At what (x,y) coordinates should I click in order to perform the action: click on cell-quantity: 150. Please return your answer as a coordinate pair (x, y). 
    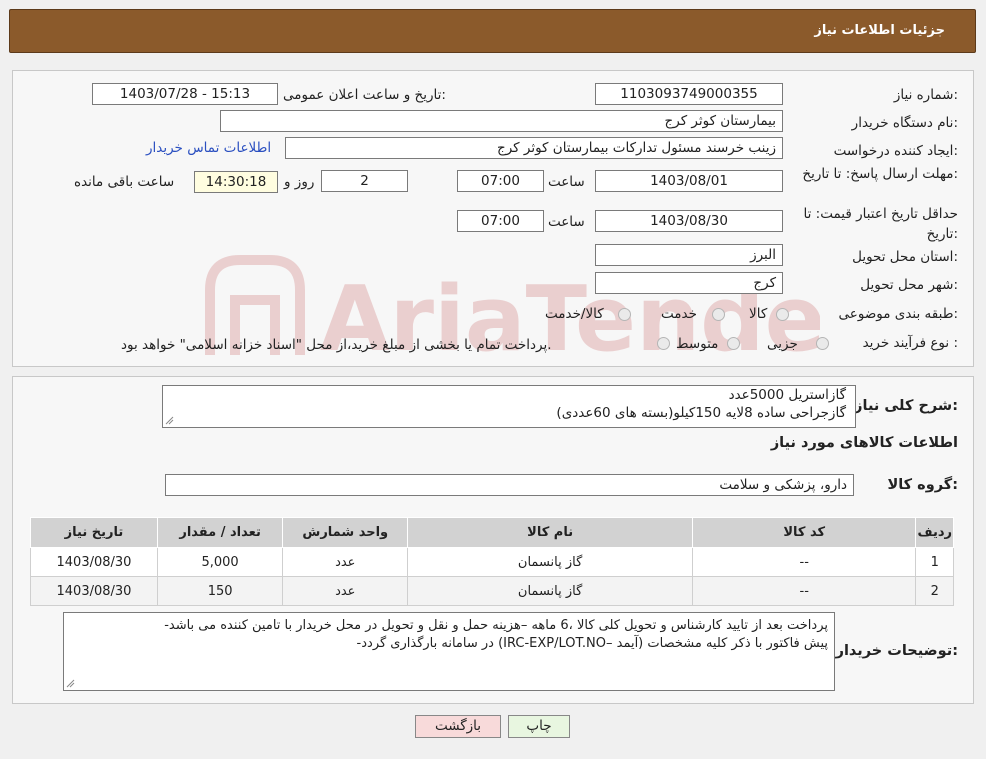
    Looking at the image, I should click on (220, 591).